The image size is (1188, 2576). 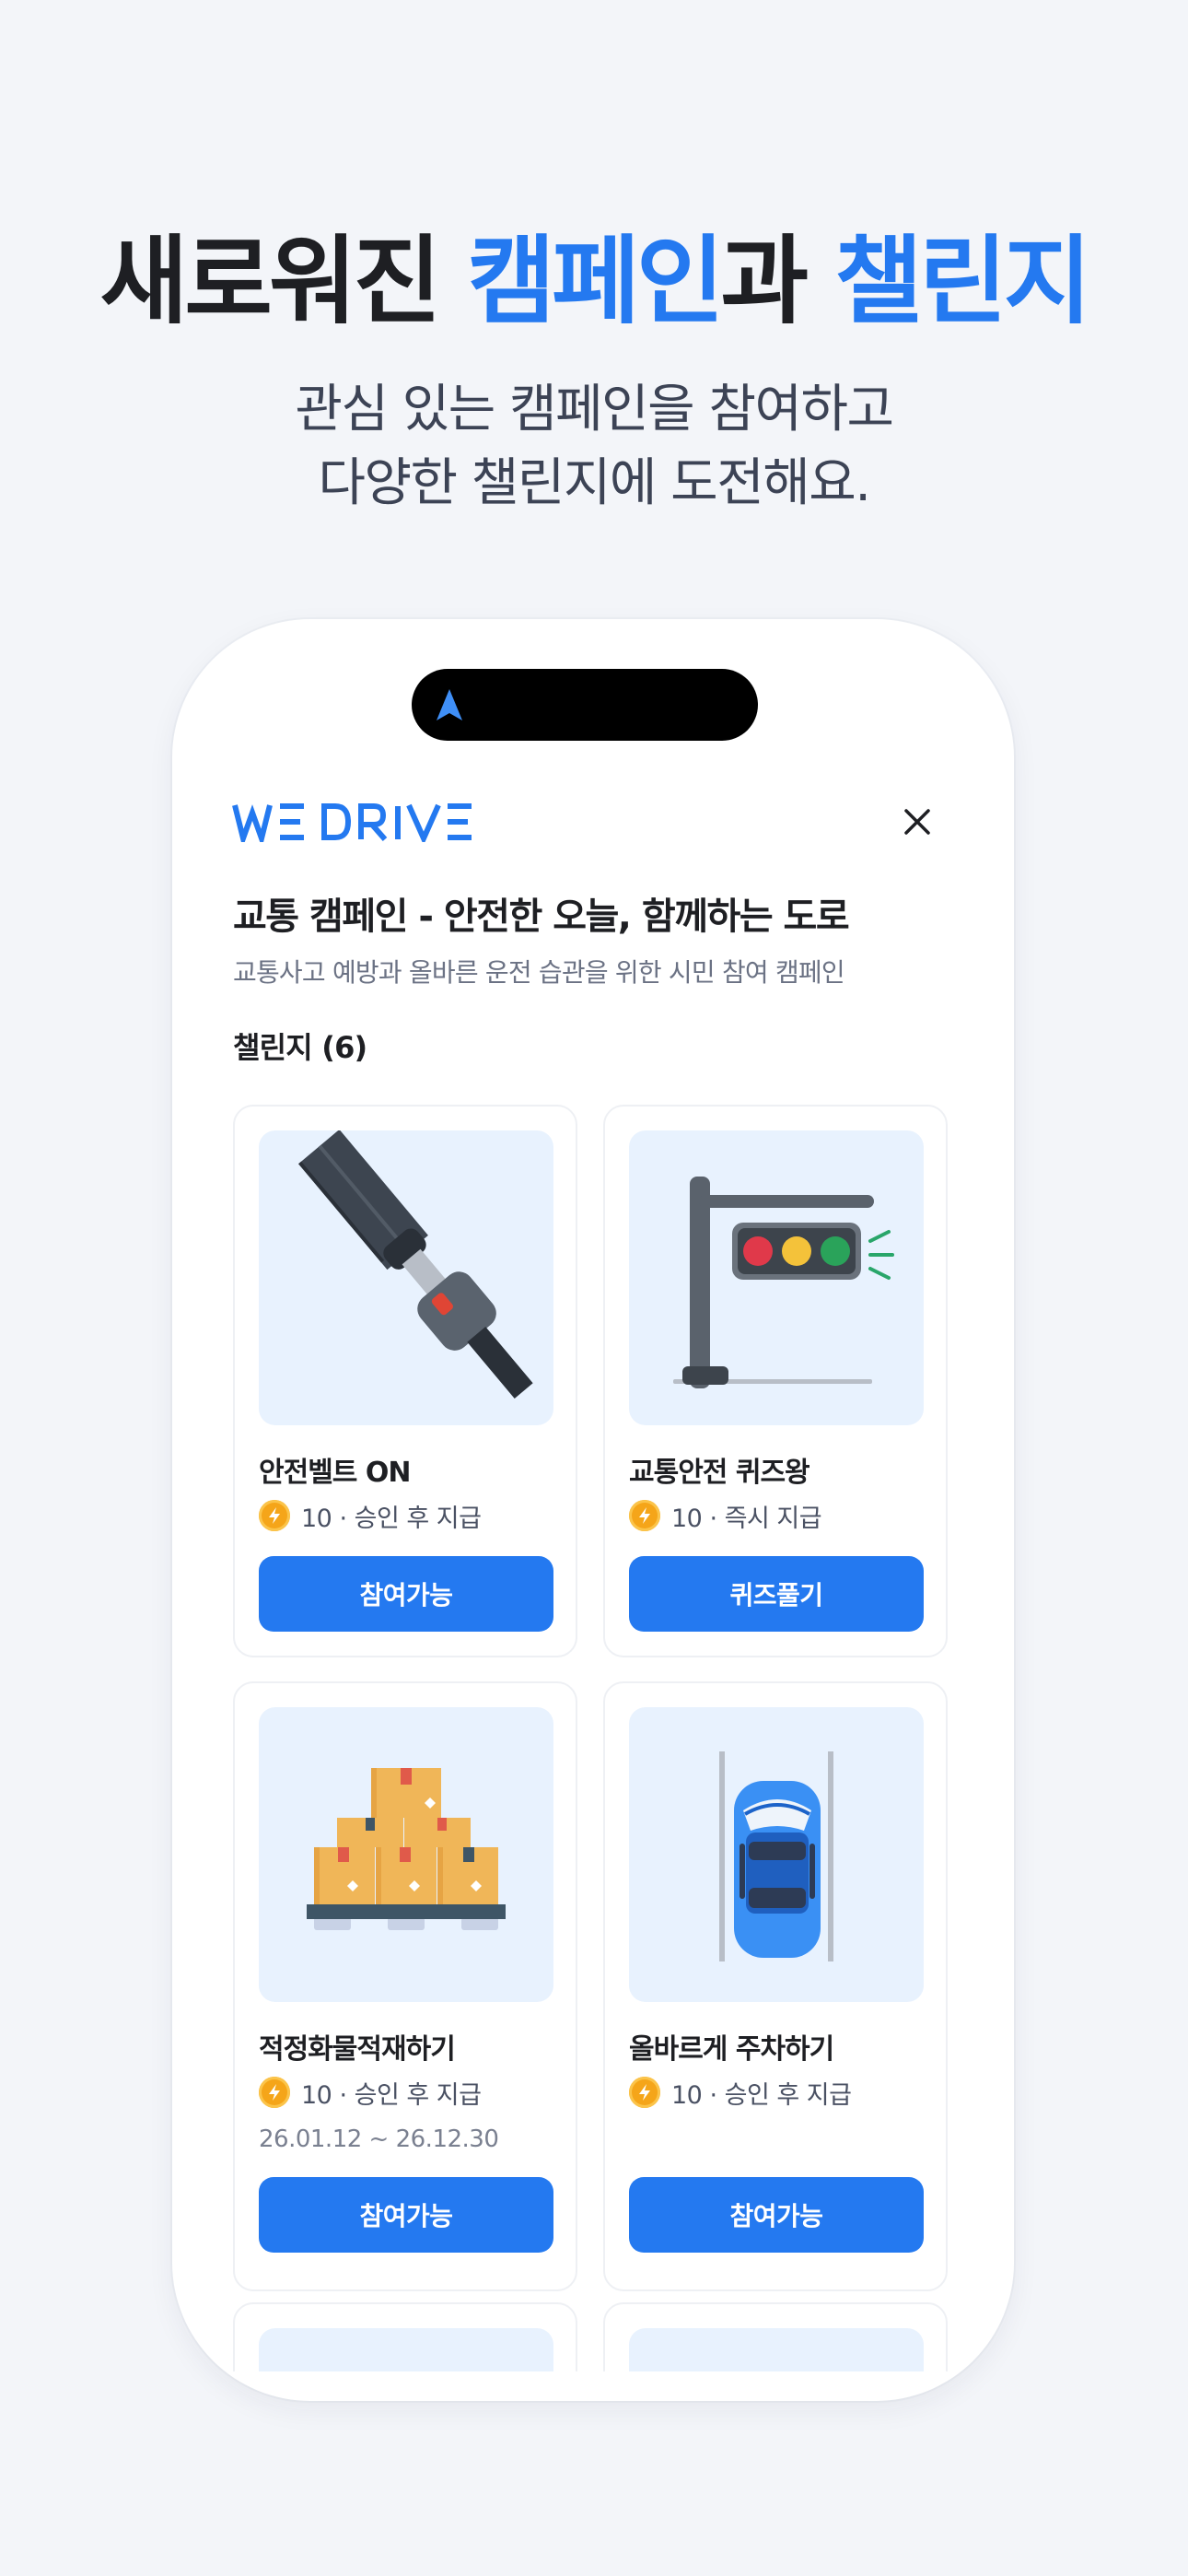 I want to click on seatbelt-icon, so click(x=415, y=1264).